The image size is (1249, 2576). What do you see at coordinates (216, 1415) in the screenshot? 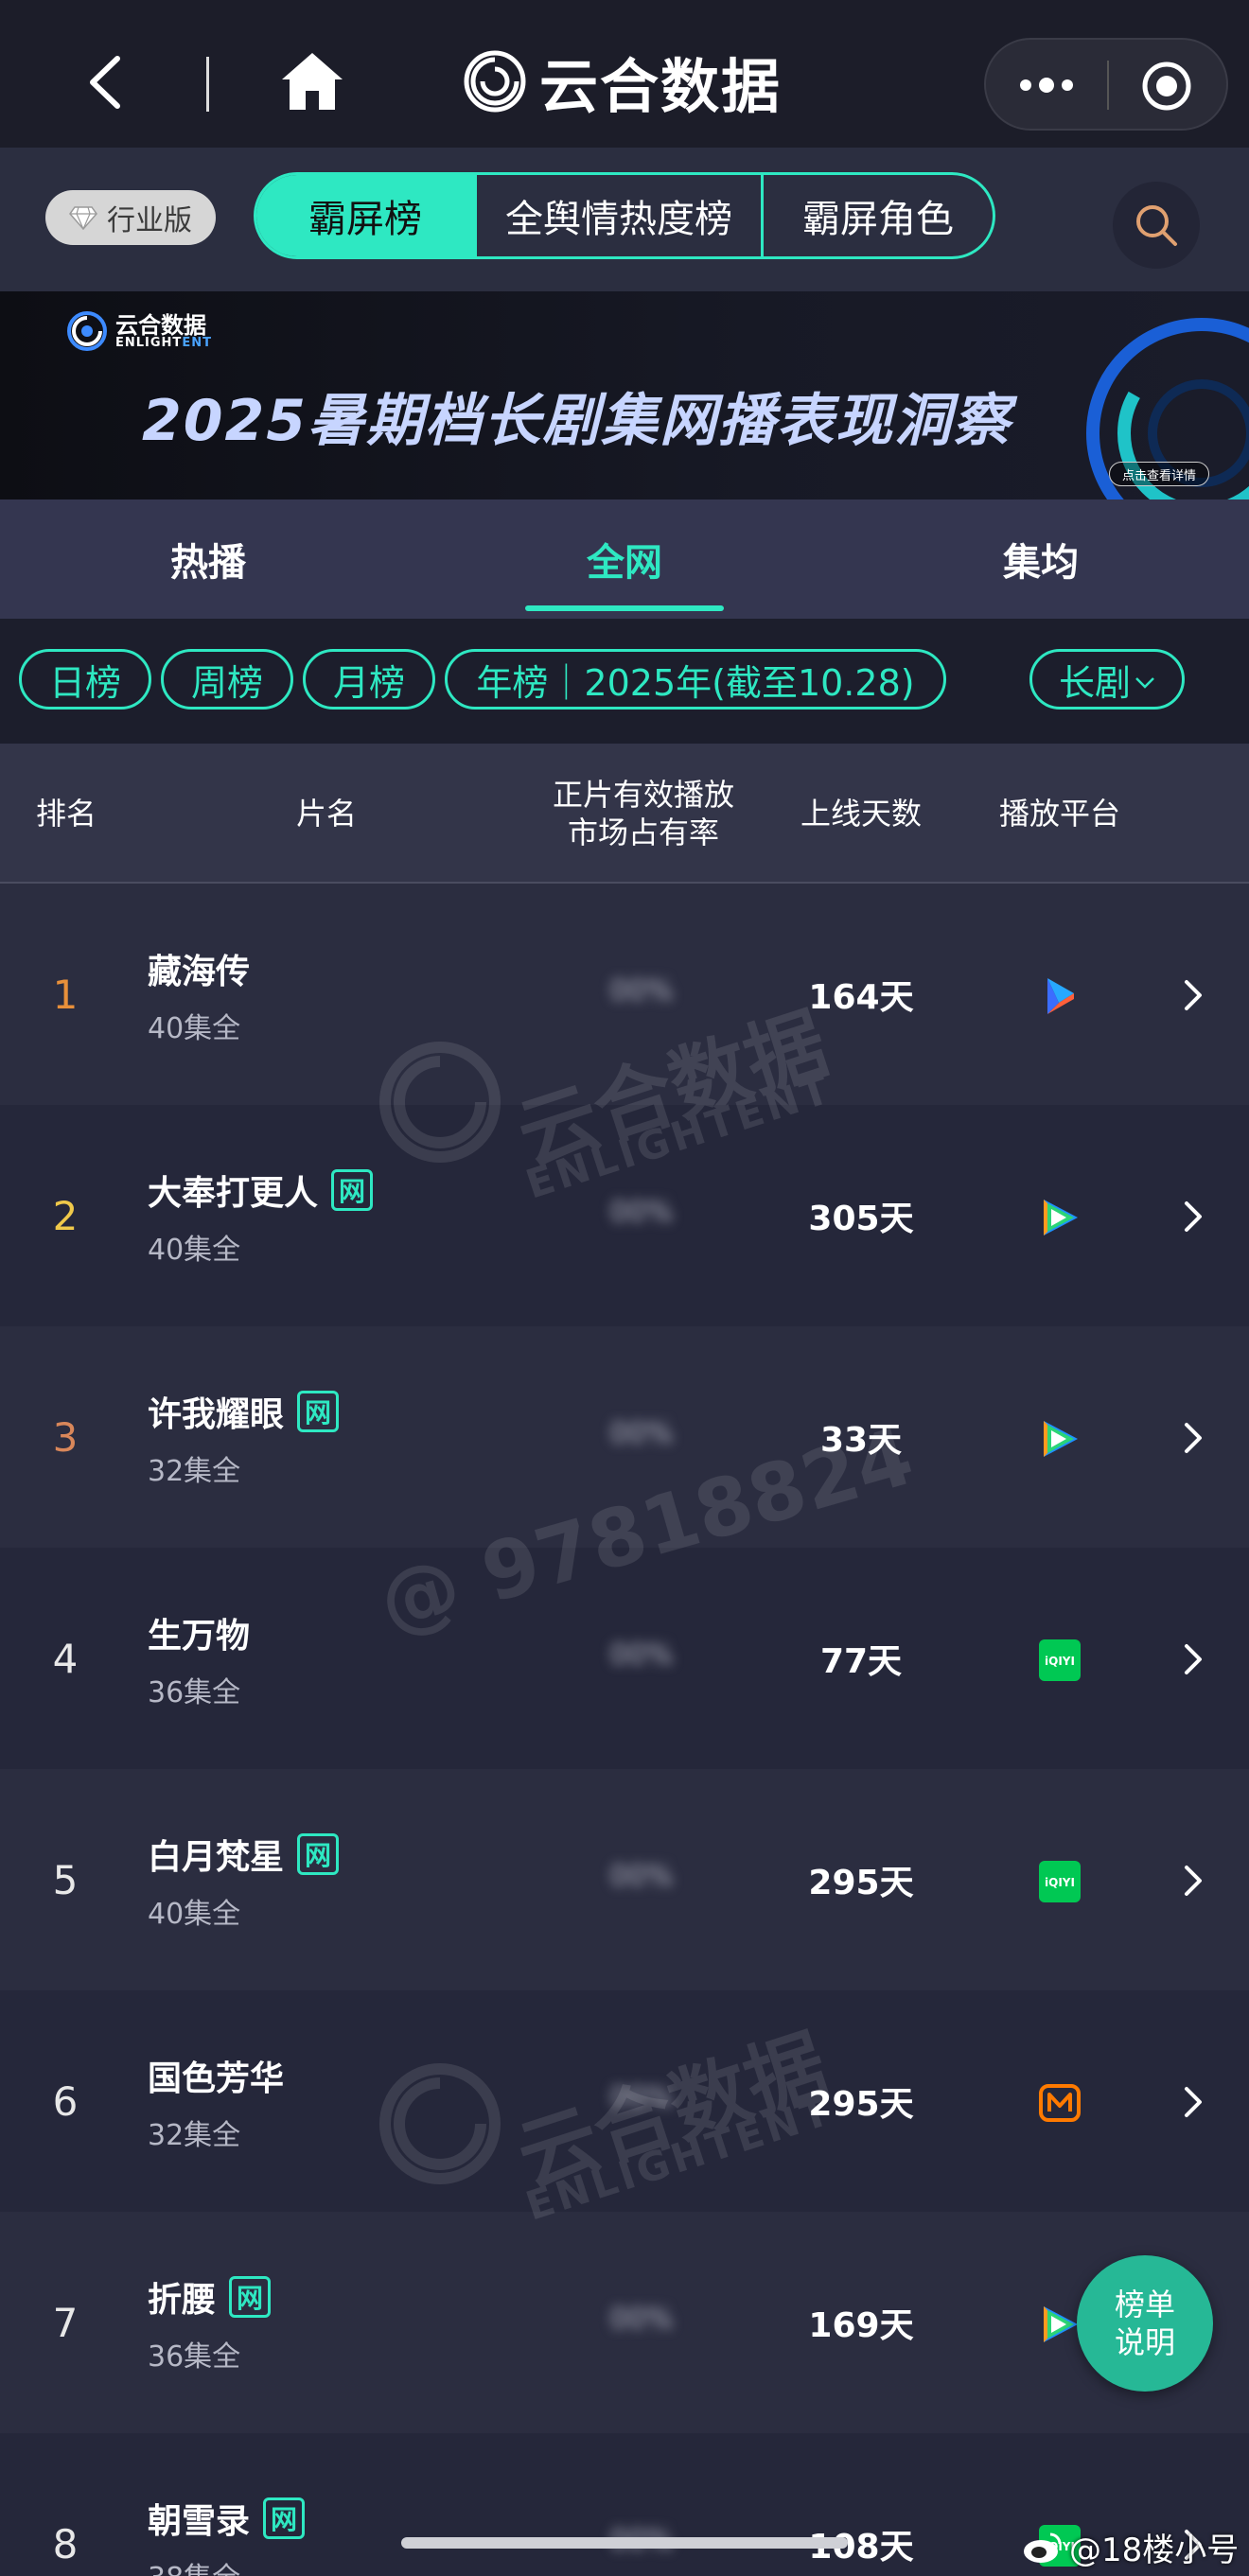
I see `drama-title: 许我耀眼` at bounding box center [216, 1415].